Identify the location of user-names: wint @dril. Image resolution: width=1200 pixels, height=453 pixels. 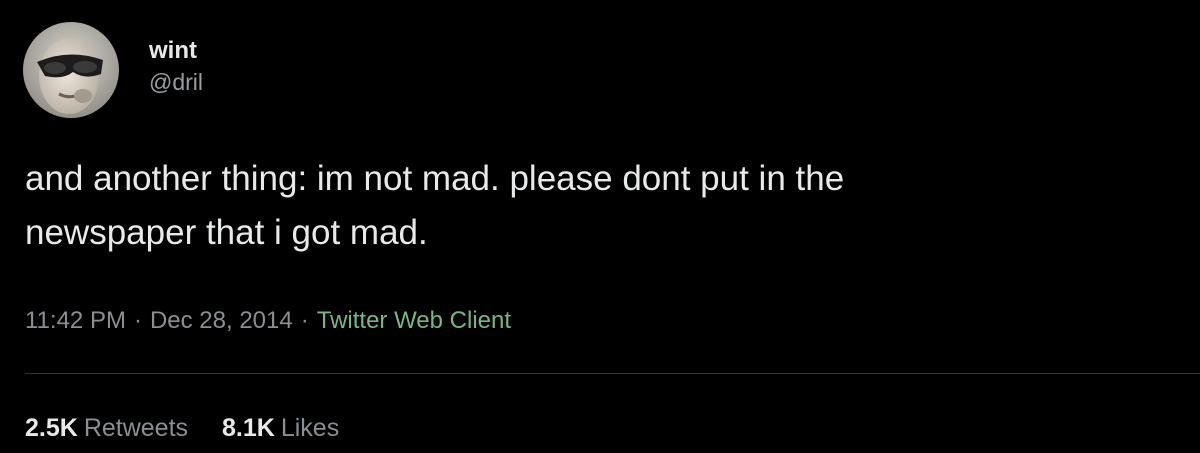
(176, 67).